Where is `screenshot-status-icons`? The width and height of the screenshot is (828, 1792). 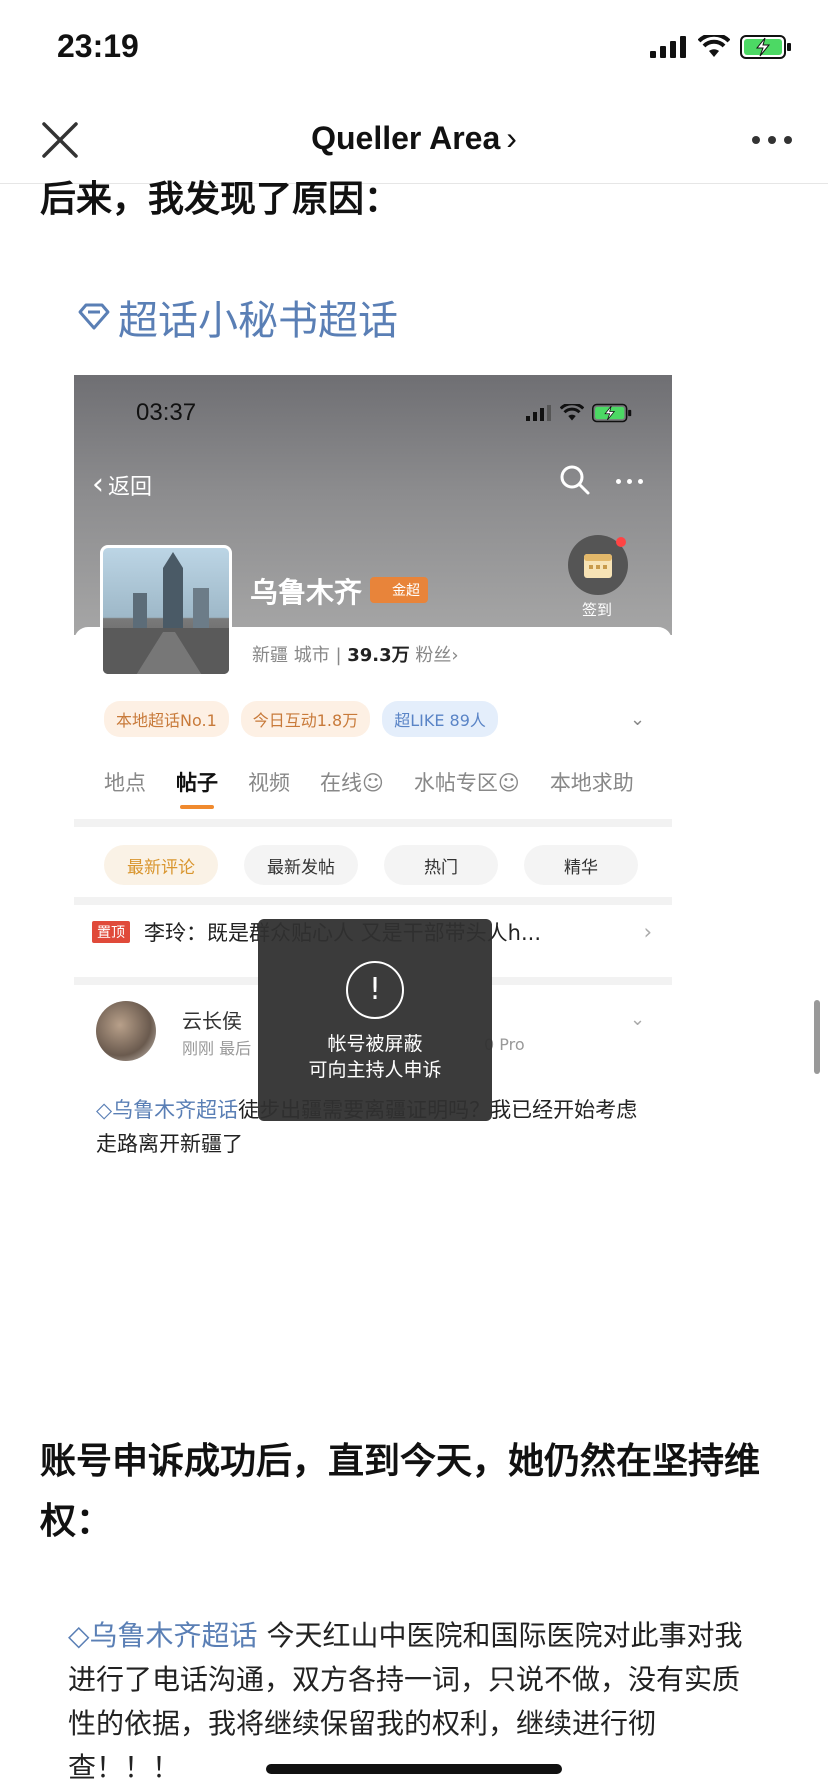
screenshot-status-icons is located at coordinates (579, 413).